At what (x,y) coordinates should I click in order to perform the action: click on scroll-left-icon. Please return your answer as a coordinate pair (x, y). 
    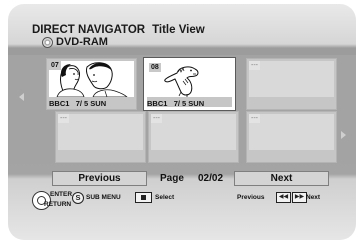
    Looking at the image, I should click on (21, 97).